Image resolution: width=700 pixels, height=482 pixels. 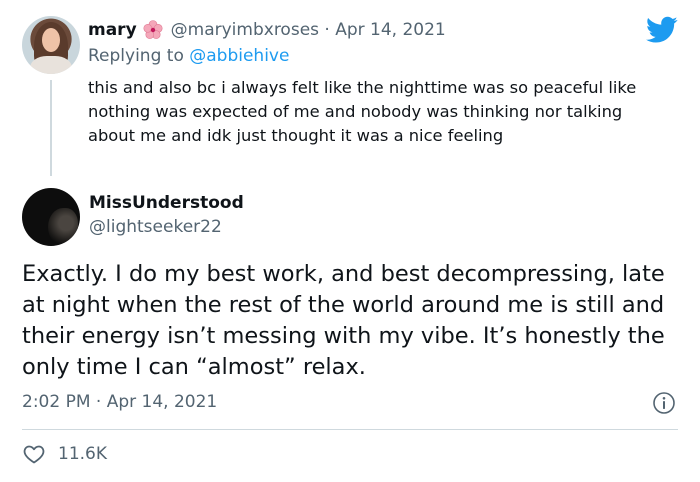 What do you see at coordinates (664, 403) in the screenshot?
I see `info-icon` at bounding box center [664, 403].